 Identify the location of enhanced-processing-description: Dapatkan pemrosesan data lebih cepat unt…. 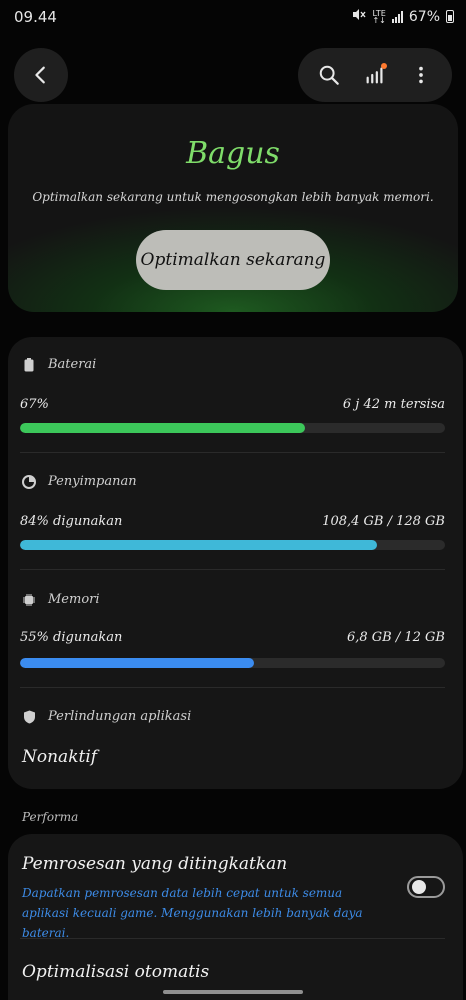
(192, 913).